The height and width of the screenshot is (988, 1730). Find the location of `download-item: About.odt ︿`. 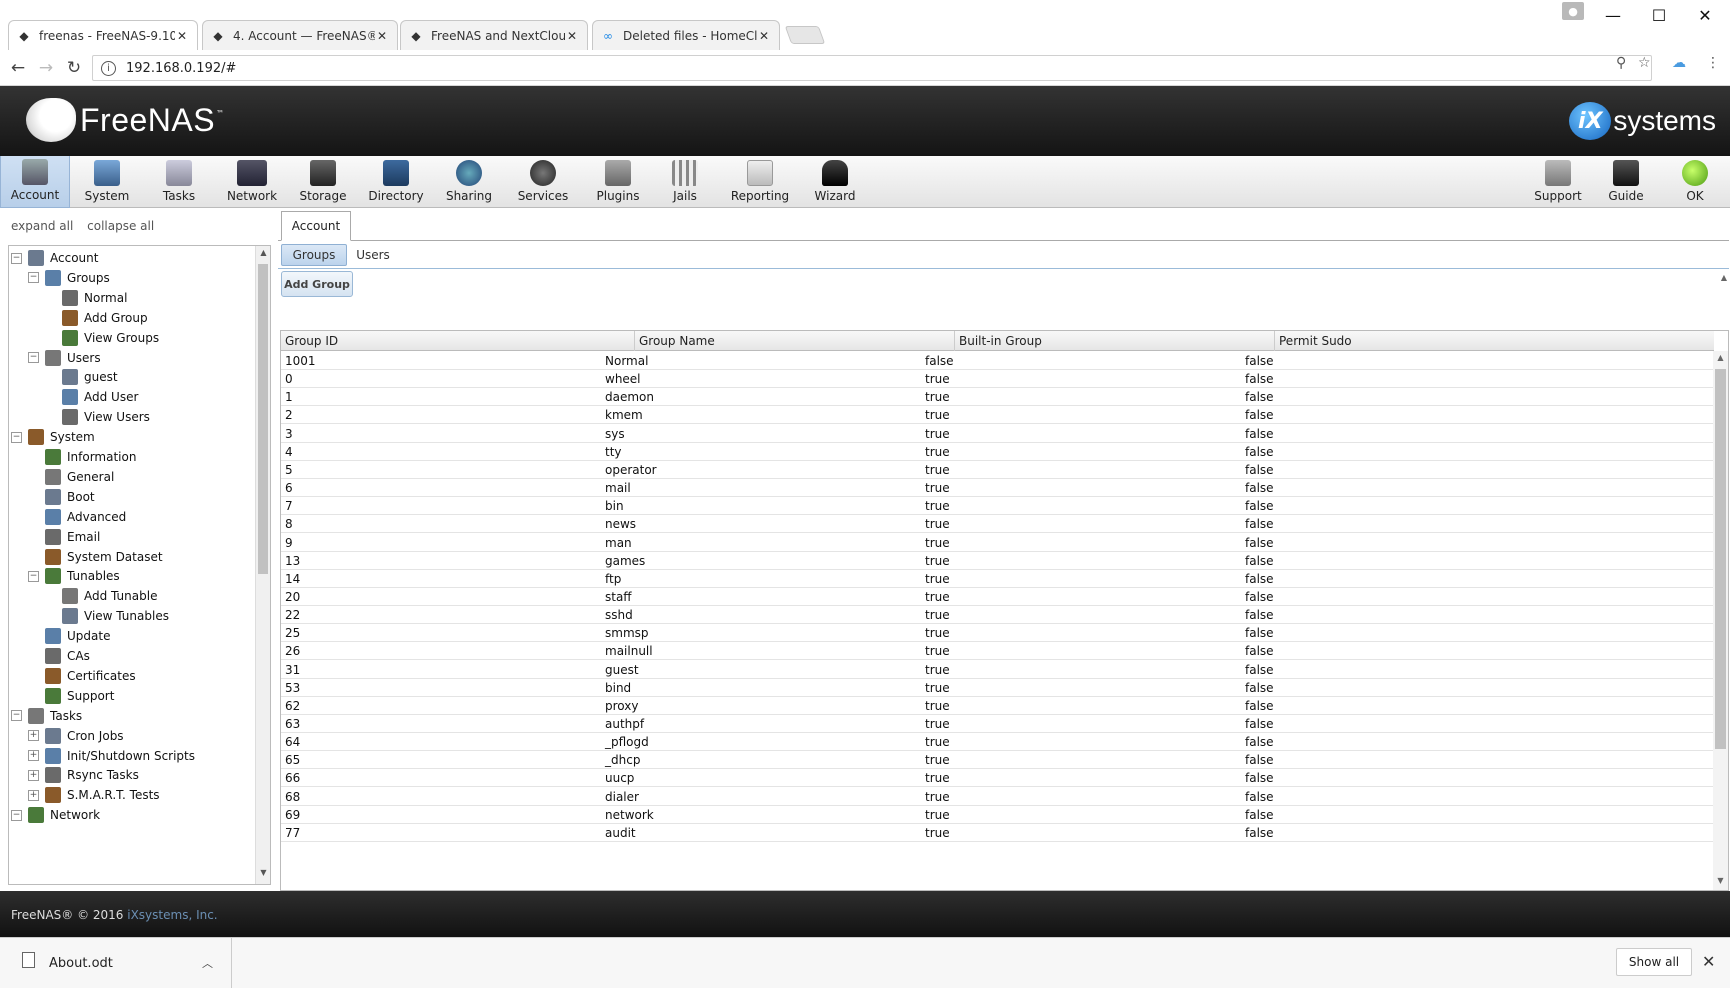

download-item: About.odt ︿ is located at coordinates (116, 963).